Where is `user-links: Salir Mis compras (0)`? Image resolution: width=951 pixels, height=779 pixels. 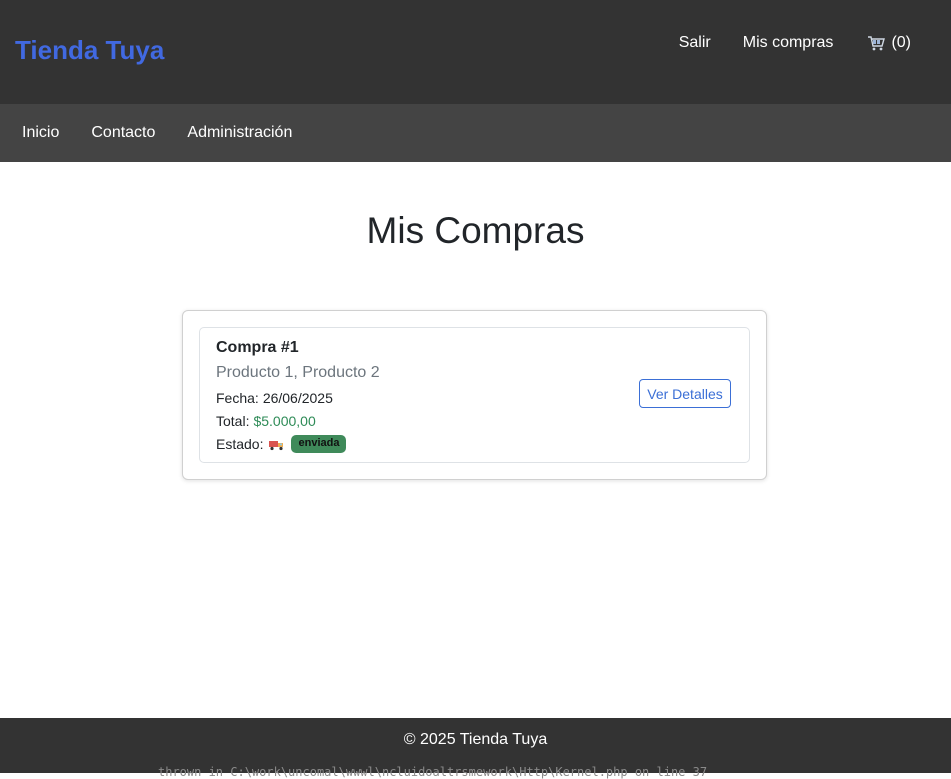 user-links: Salir Mis compras (0) is located at coordinates (779, 43).